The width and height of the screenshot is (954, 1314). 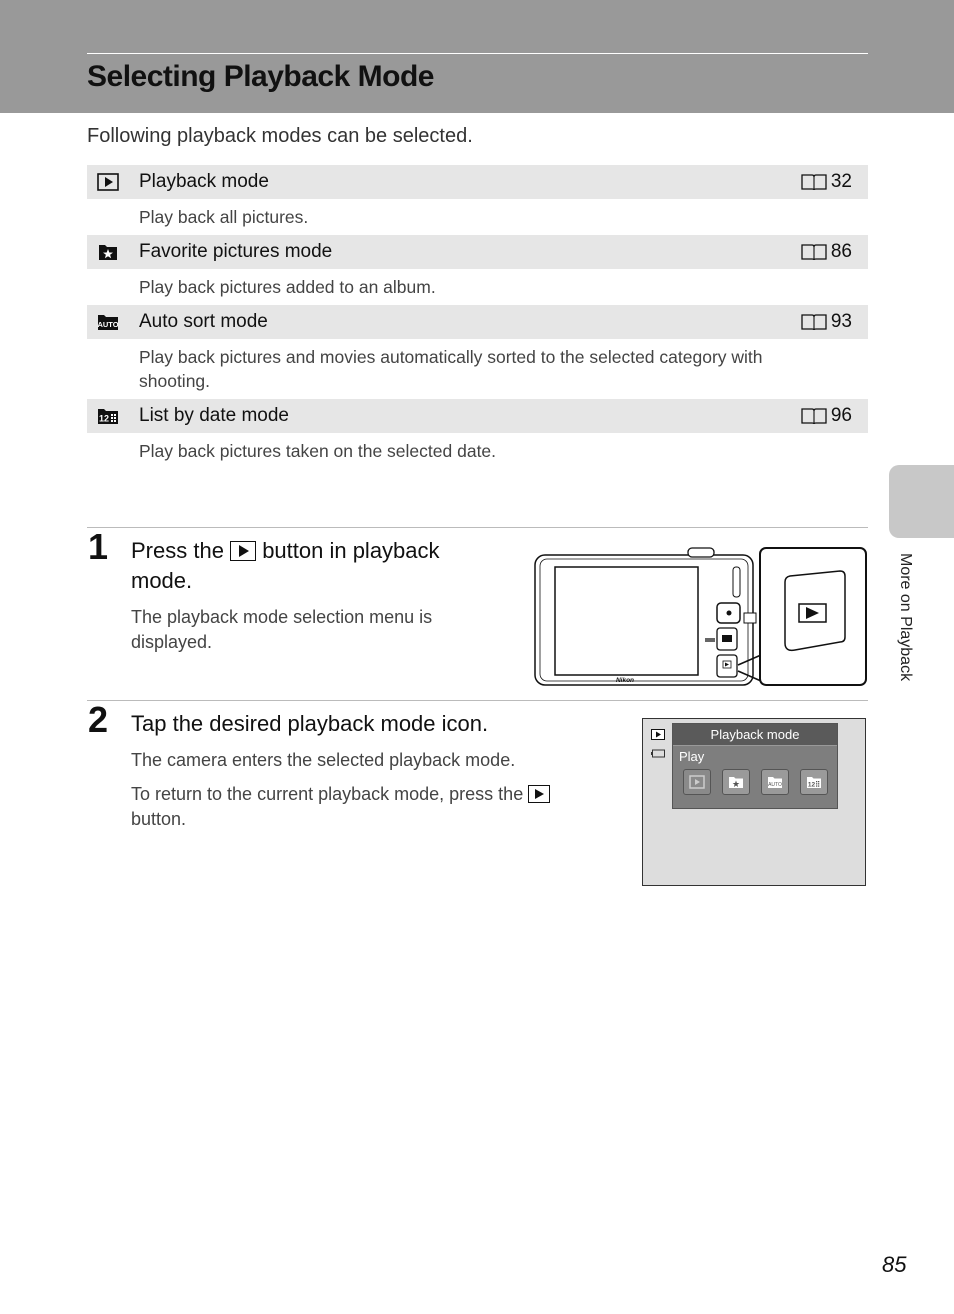 I want to click on menu-auto-sort-button: AUTO, so click(x=774, y=782).